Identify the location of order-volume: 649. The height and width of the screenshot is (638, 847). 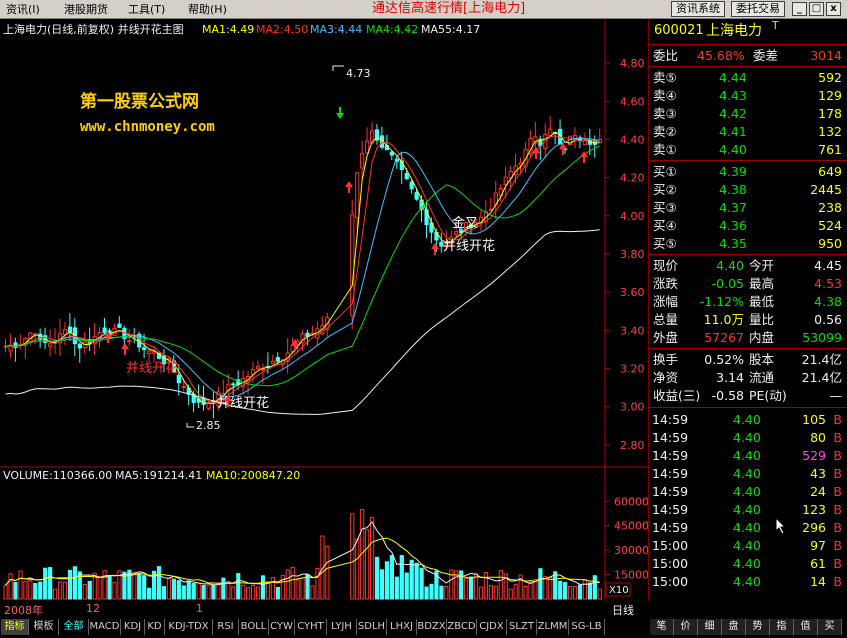
(830, 171).